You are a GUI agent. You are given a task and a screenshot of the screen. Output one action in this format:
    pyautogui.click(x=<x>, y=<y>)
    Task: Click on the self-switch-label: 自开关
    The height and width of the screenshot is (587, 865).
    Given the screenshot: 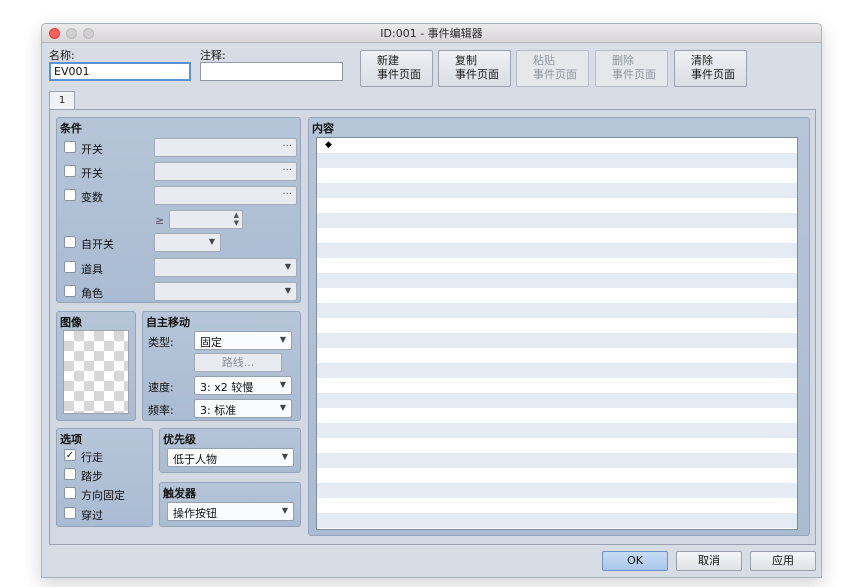 What is the action you would take?
    pyautogui.click(x=97, y=244)
    